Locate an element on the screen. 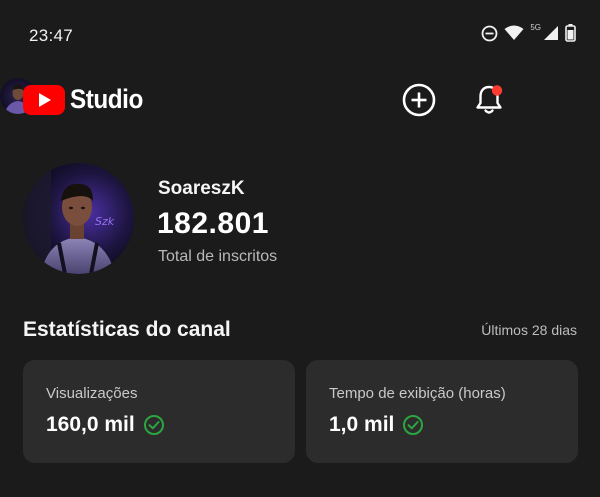 The image size is (600, 497). status-time: 23:47 is located at coordinates (51, 35).